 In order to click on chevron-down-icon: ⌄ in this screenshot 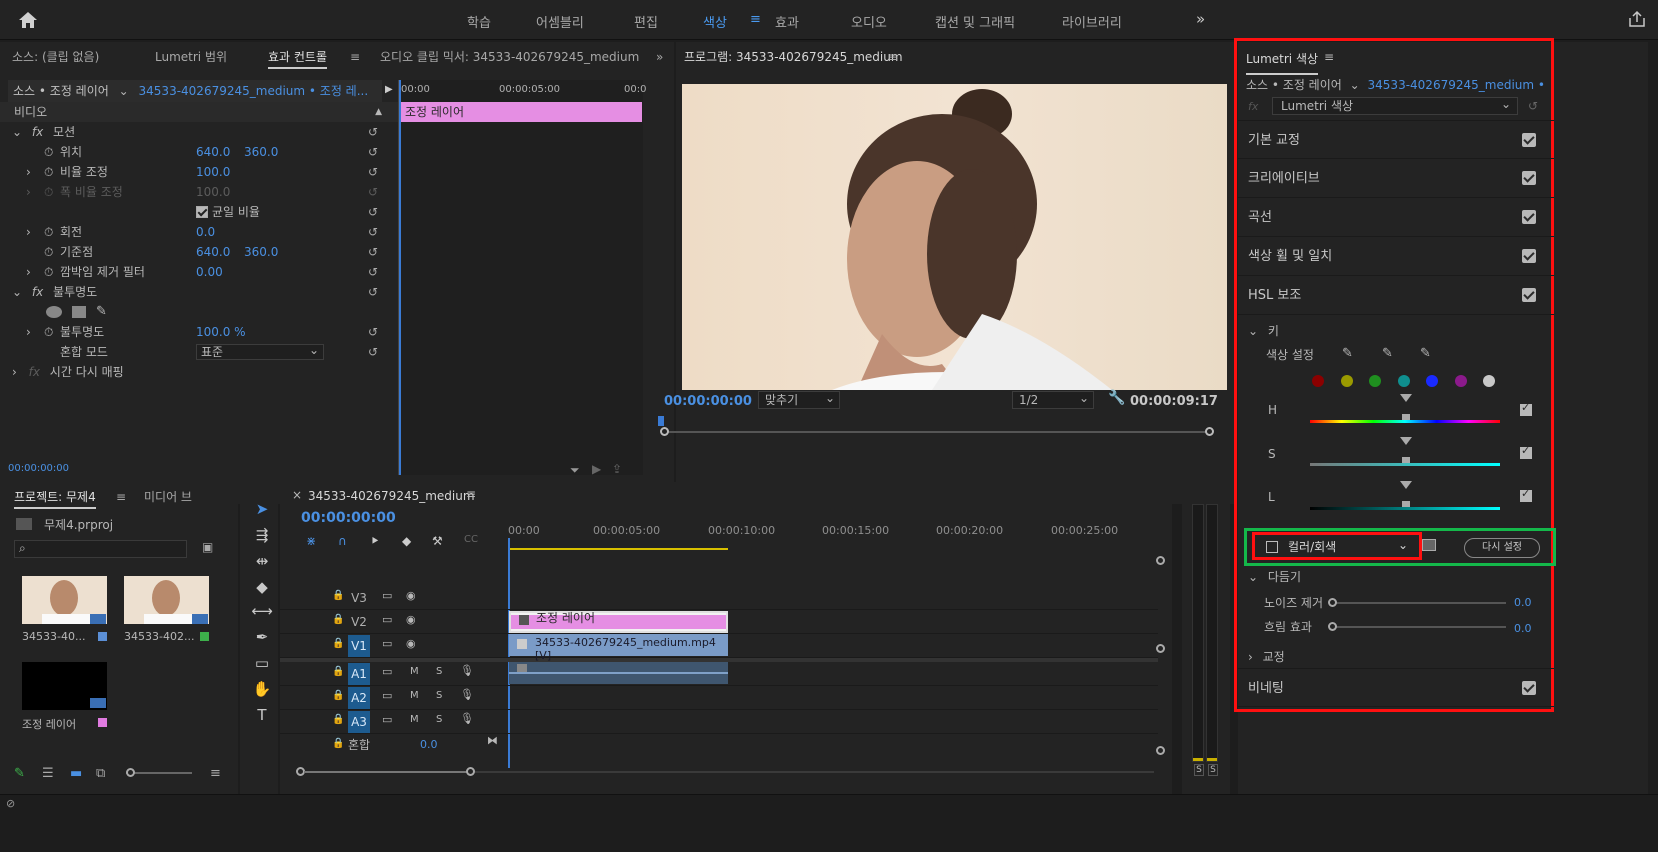, I will do `click(17, 132)`.